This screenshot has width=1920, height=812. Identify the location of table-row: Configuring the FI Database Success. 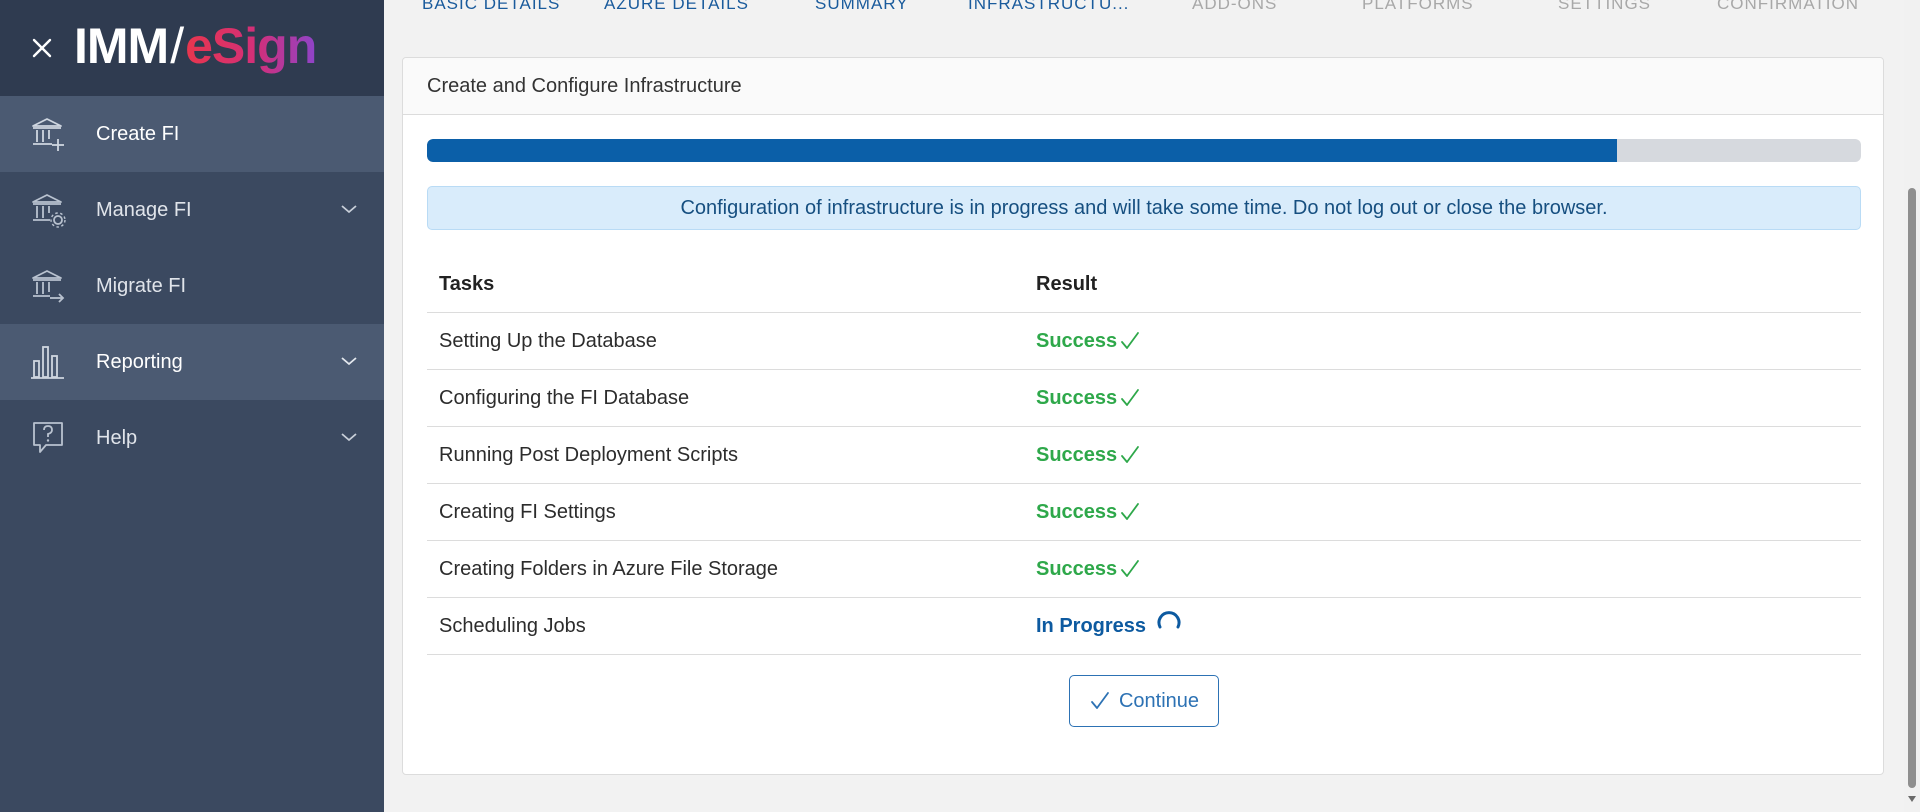
(1144, 398).